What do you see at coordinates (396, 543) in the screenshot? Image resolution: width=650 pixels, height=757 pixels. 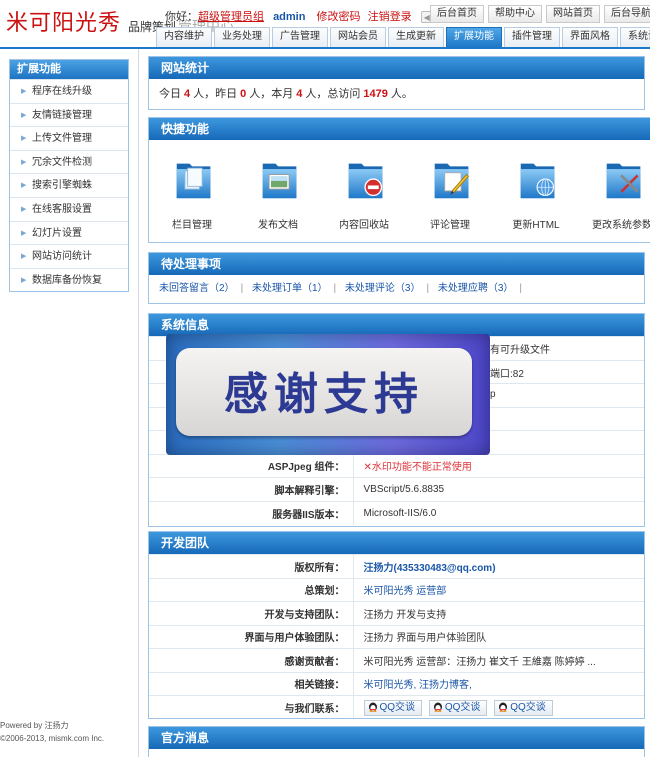 I see `panel-title: 开发团队` at bounding box center [396, 543].